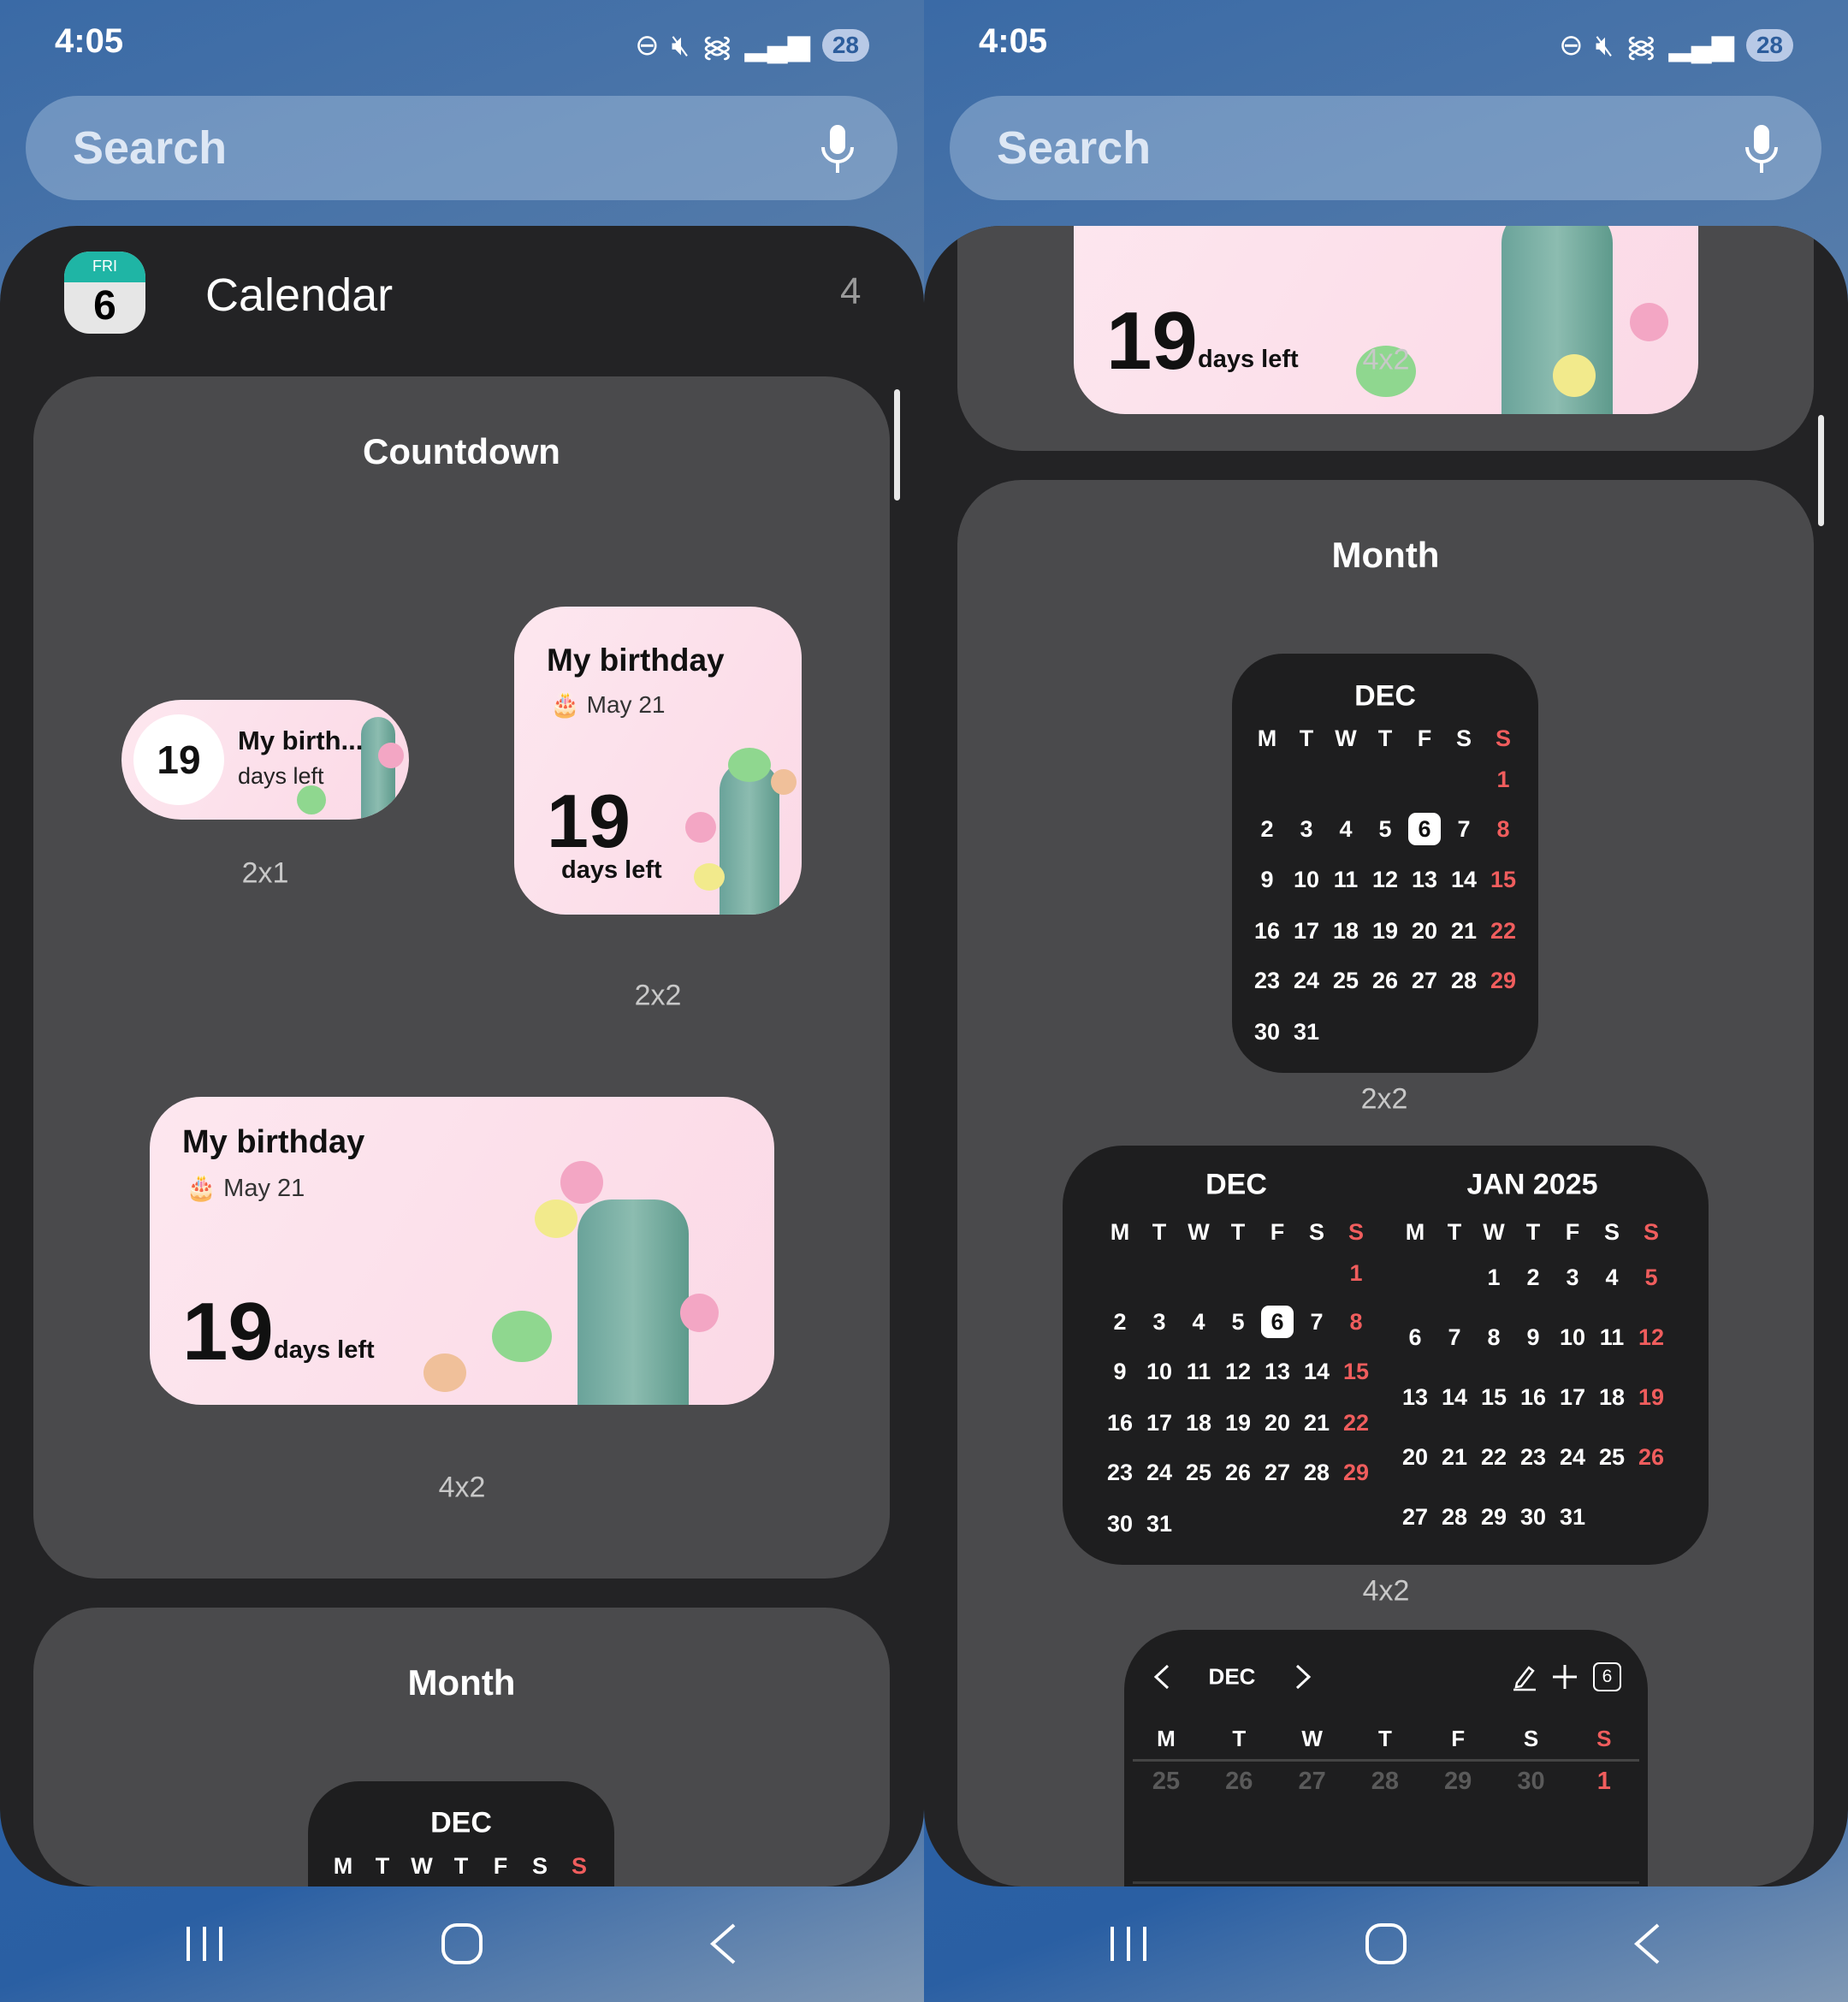 The image size is (1848, 2002). I want to click on countdown-widget-2x2: My birthday 🎂 May 21 19 days left, so click(658, 761).